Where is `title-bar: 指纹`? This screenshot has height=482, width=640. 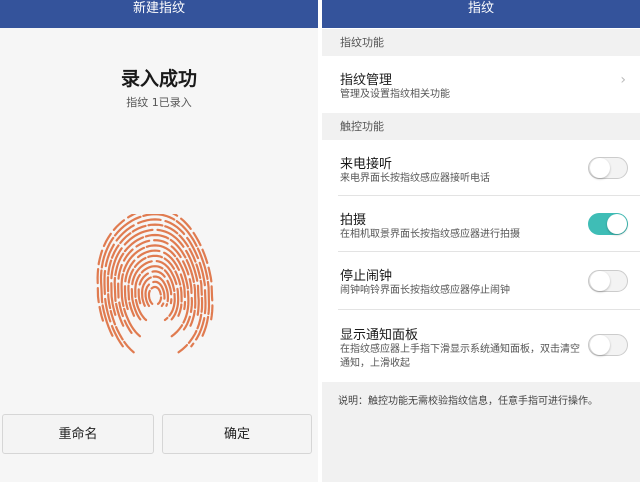
title-bar: 指纹 is located at coordinates (481, 14).